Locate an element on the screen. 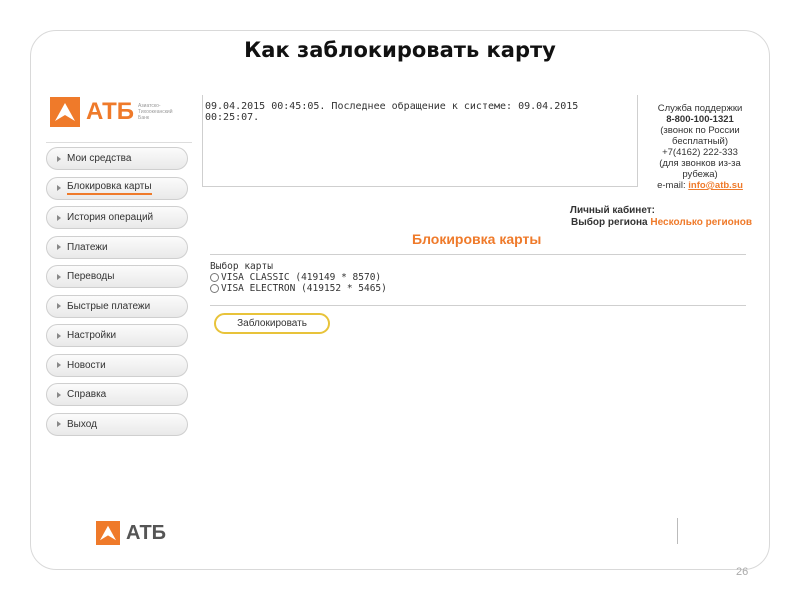  brand-name: АТБ is located at coordinates (110, 111).